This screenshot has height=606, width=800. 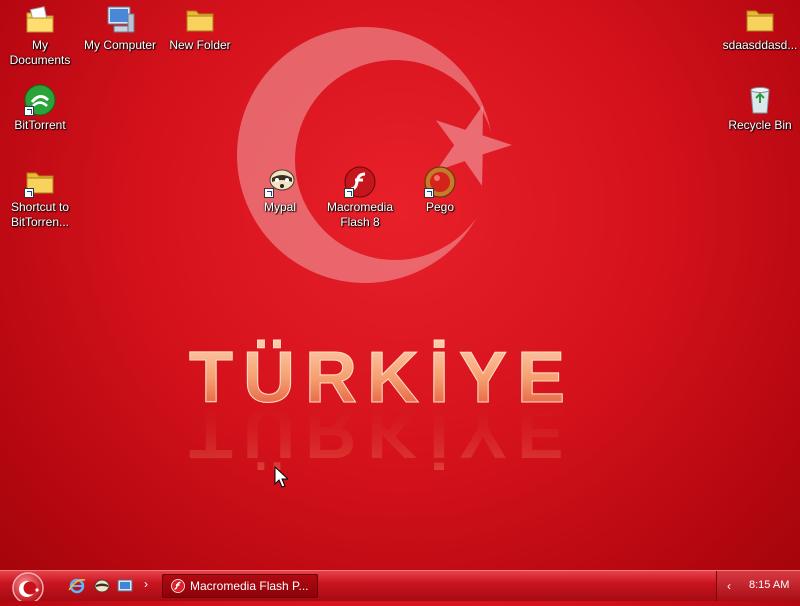 What do you see at coordinates (120, 20) in the screenshot?
I see `my-computer-icon` at bounding box center [120, 20].